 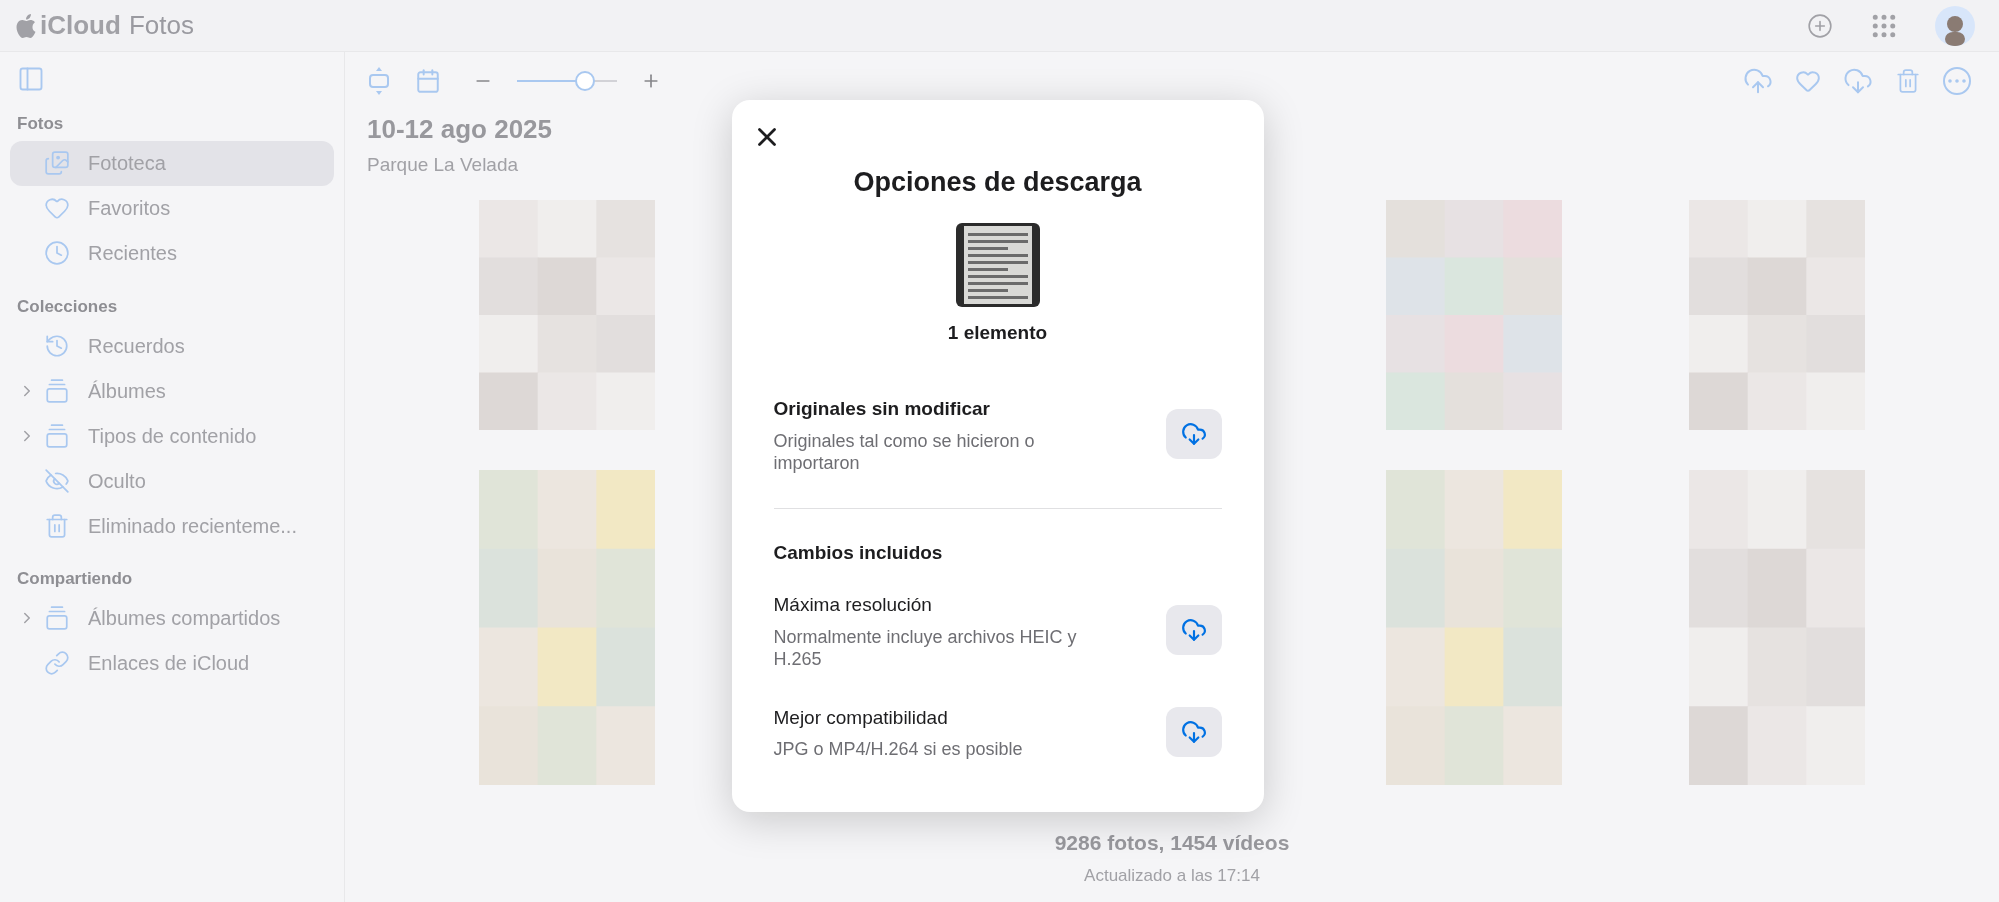 I want to click on option-description: Originales tal como se hicieron o importaron, so click(x=904, y=451).